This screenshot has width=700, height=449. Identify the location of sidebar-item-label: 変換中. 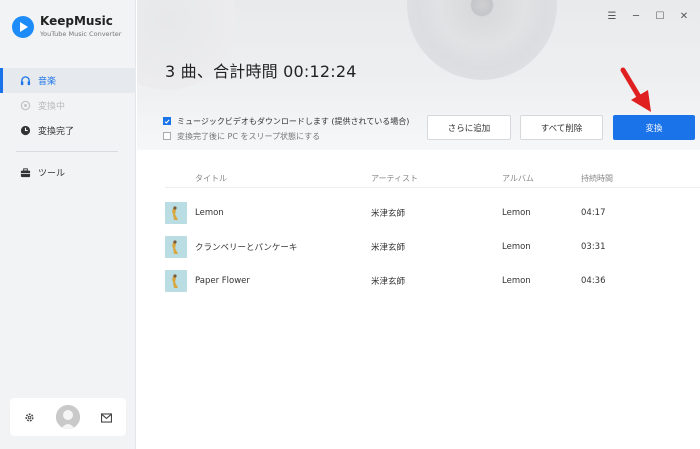
(52, 107).